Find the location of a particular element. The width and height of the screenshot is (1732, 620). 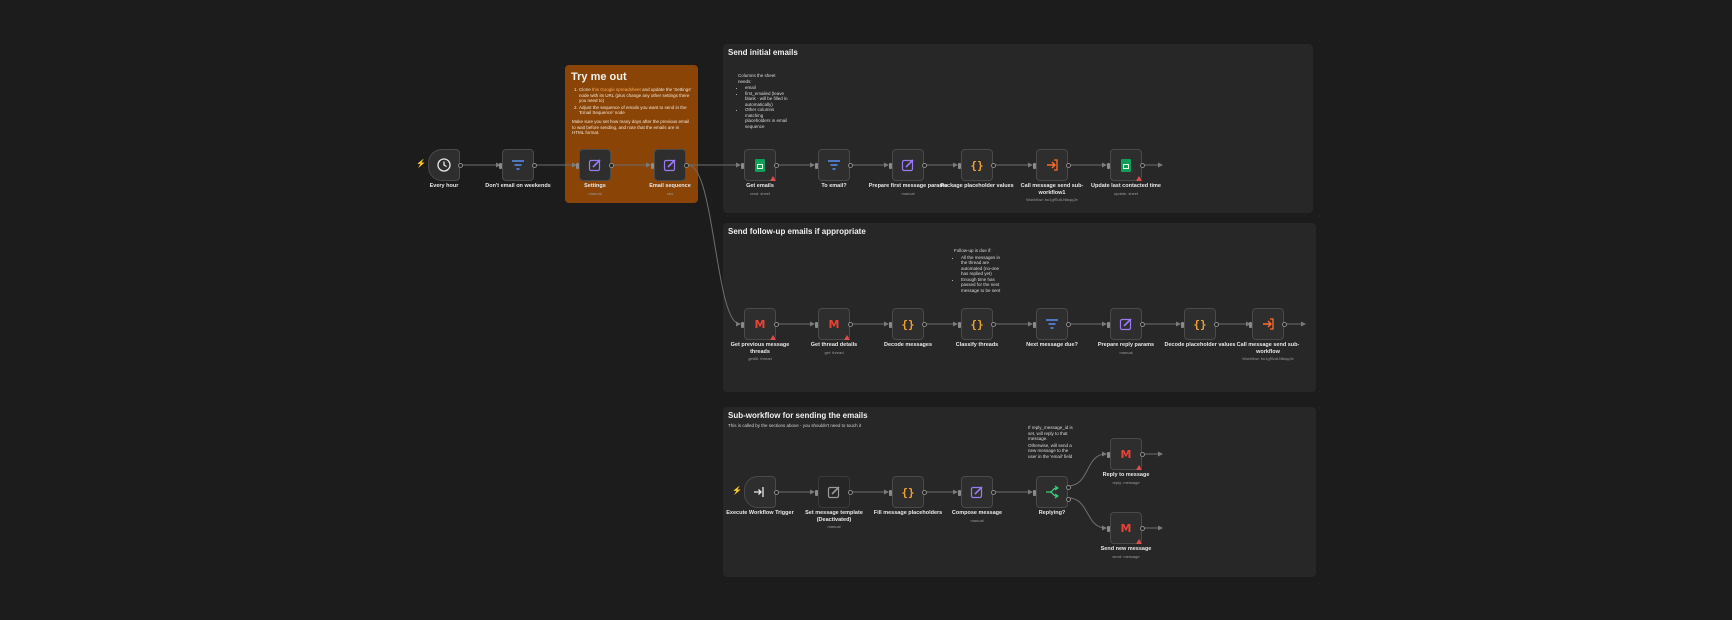

output-handle-true is located at coordinates (1068, 487).